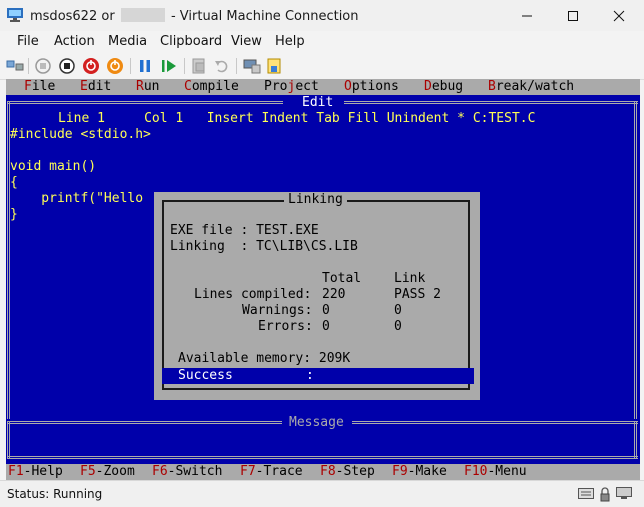  I want to click on message-frame-top-left, so click(145, 422).